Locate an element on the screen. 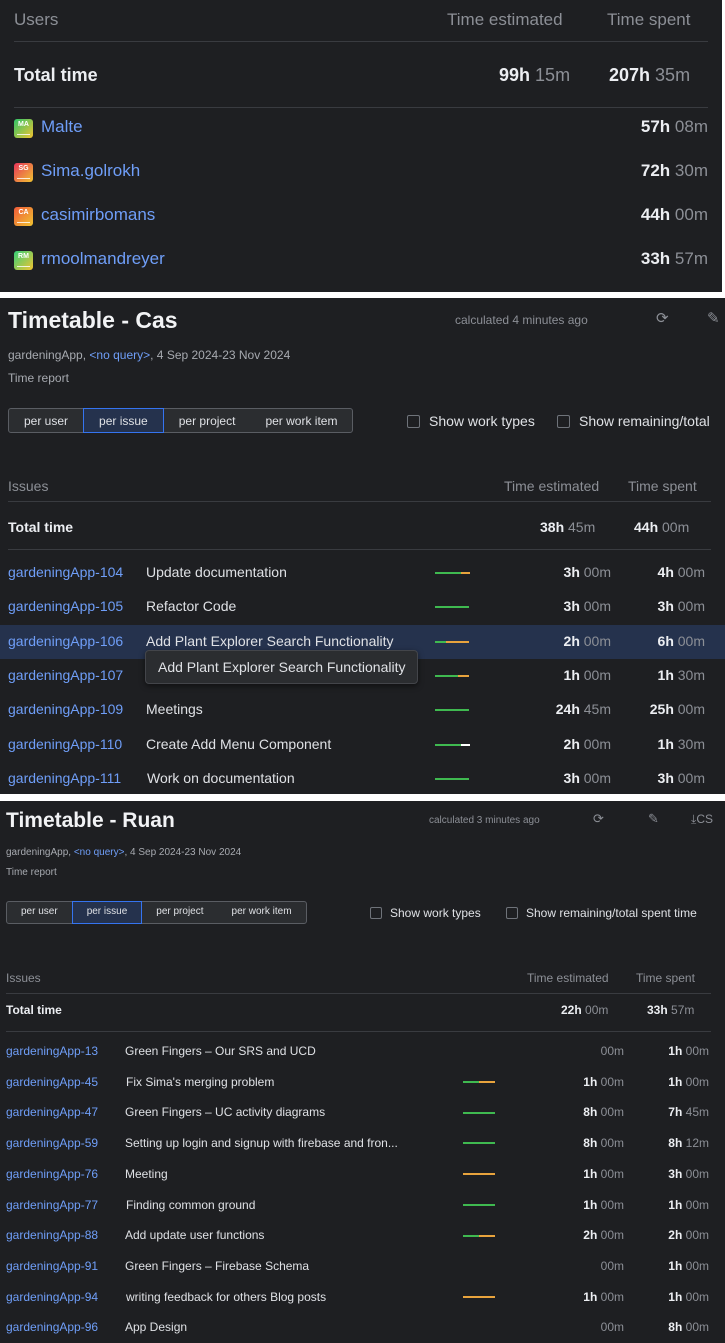  issue-summary: Refactor Code is located at coordinates (191, 606).